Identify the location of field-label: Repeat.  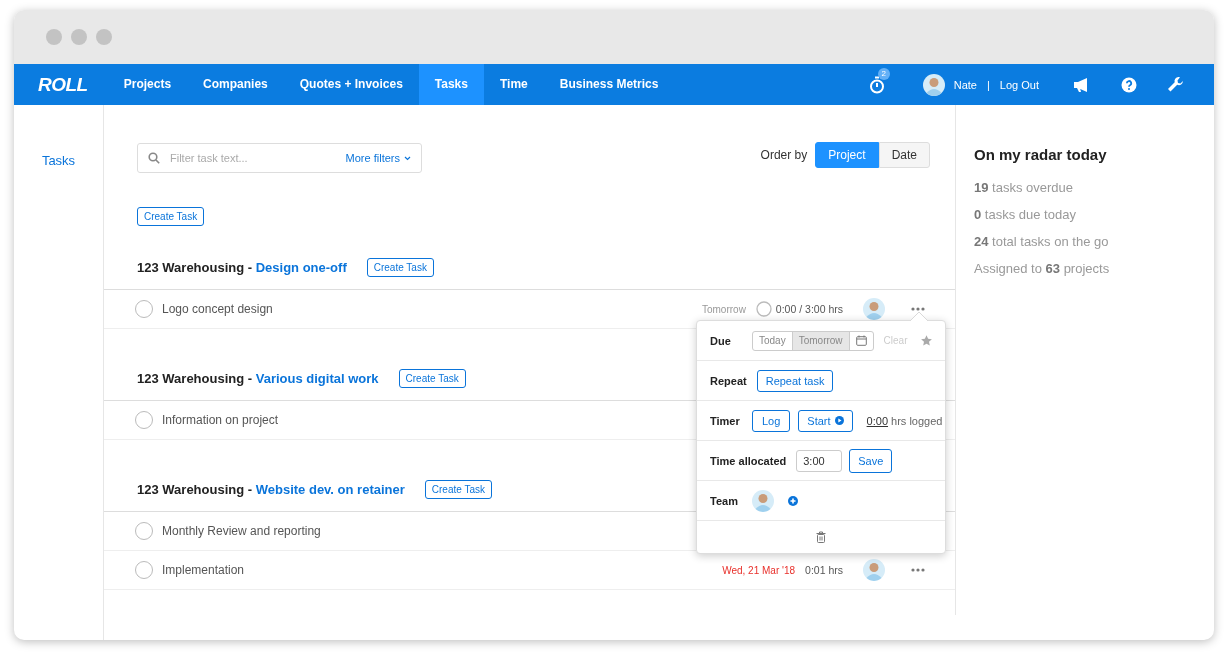
(728, 380).